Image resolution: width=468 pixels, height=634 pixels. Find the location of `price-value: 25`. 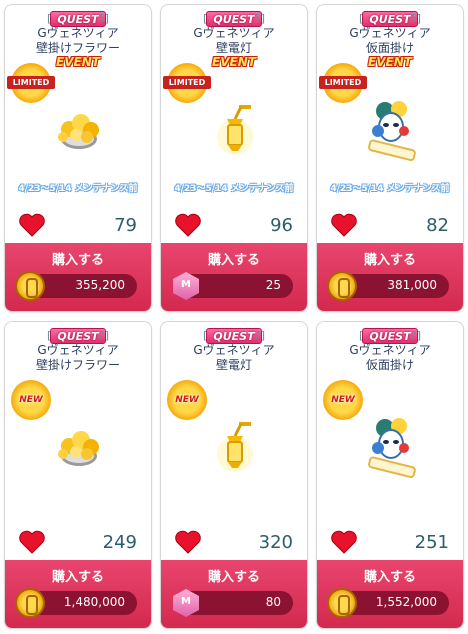

price-value: 25 is located at coordinates (273, 285).